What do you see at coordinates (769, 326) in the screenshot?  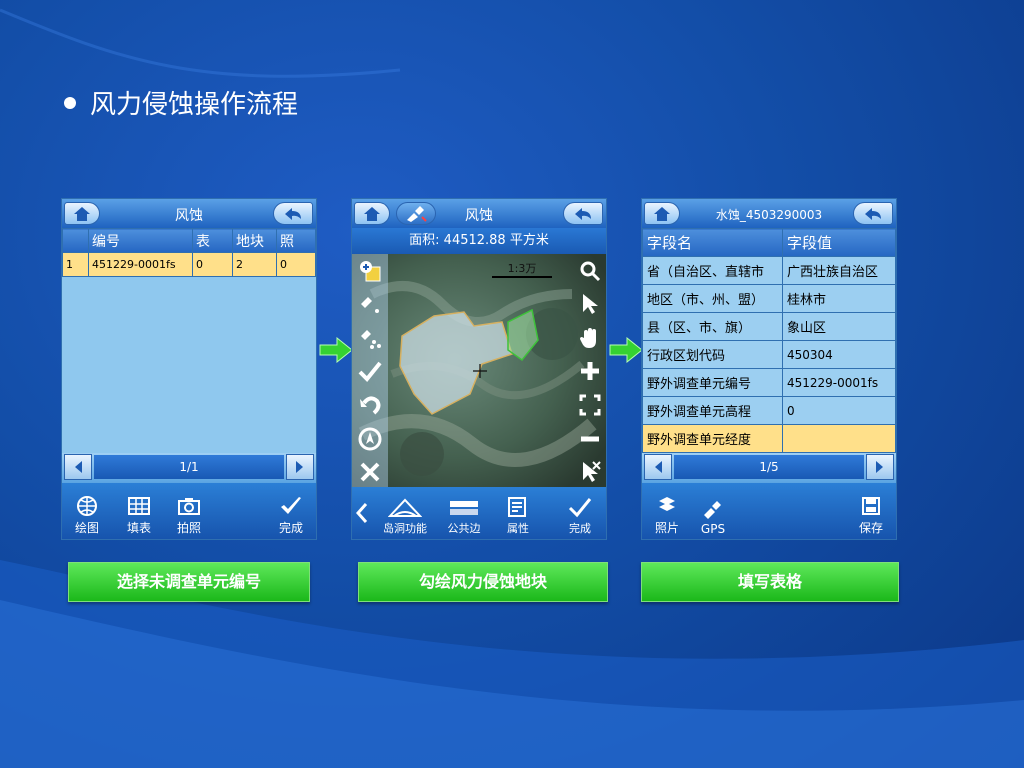 I see `table-row: 县（区、市、旗） 象山区` at bounding box center [769, 326].